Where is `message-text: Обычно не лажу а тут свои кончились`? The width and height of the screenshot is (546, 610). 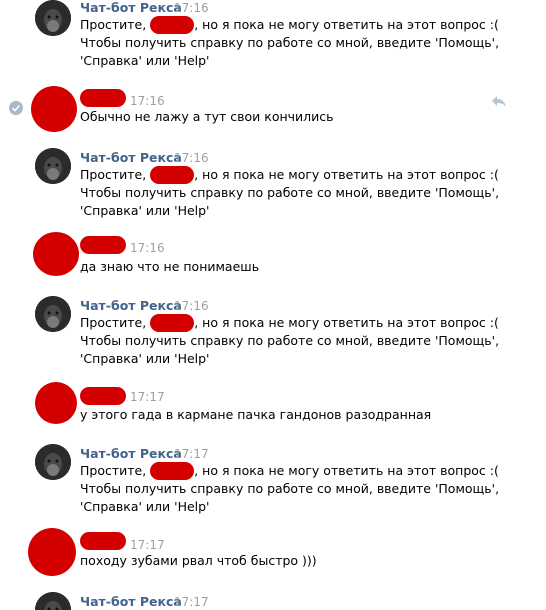
message-text: Обычно не лажу а тут свои кончились is located at coordinates (207, 116).